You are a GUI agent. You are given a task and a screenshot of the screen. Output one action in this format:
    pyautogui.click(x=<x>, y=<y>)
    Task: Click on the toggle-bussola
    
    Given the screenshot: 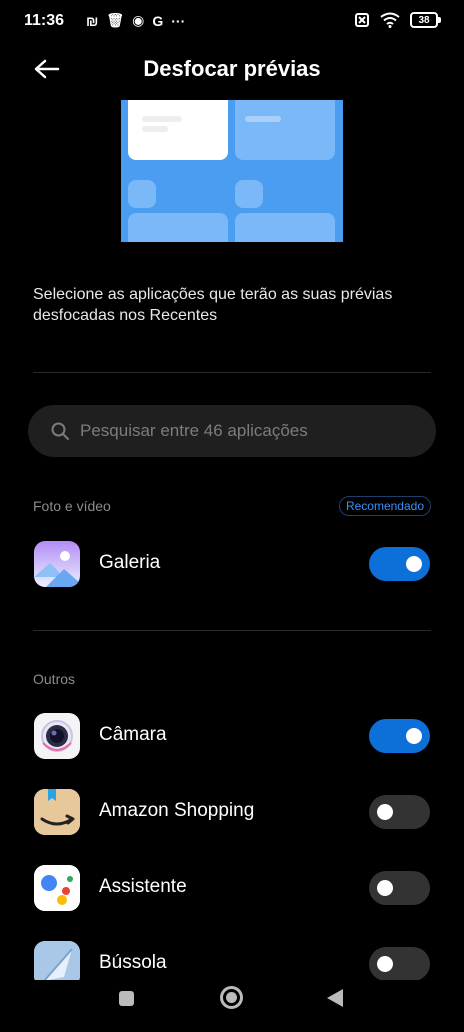 What is the action you would take?
    pyautogui.click(x=399, y=964)
    